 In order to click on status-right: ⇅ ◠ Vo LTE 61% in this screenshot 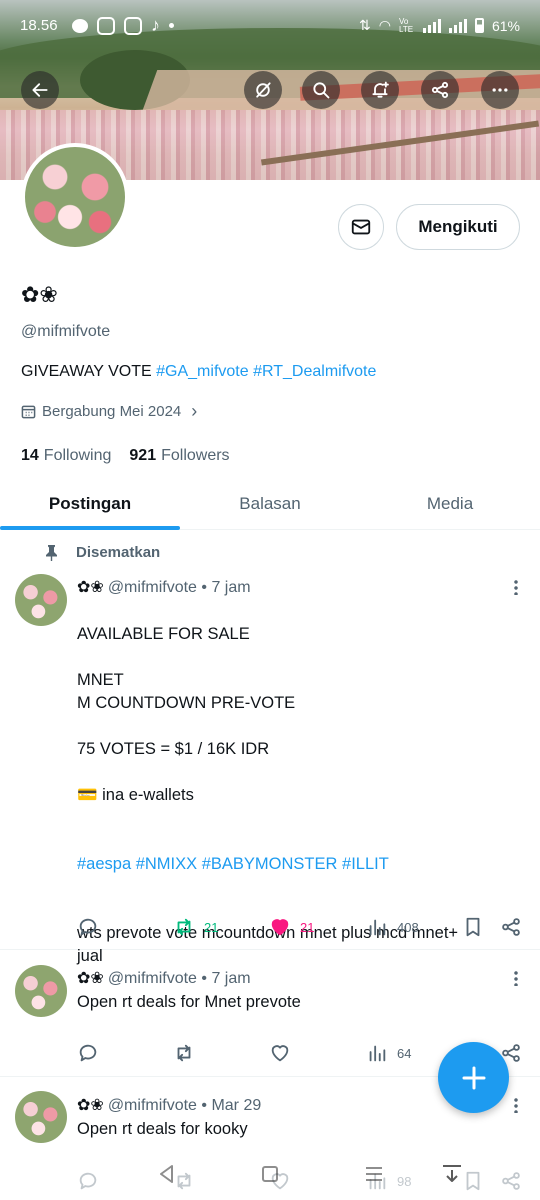, I will do `click(439, 25)`.